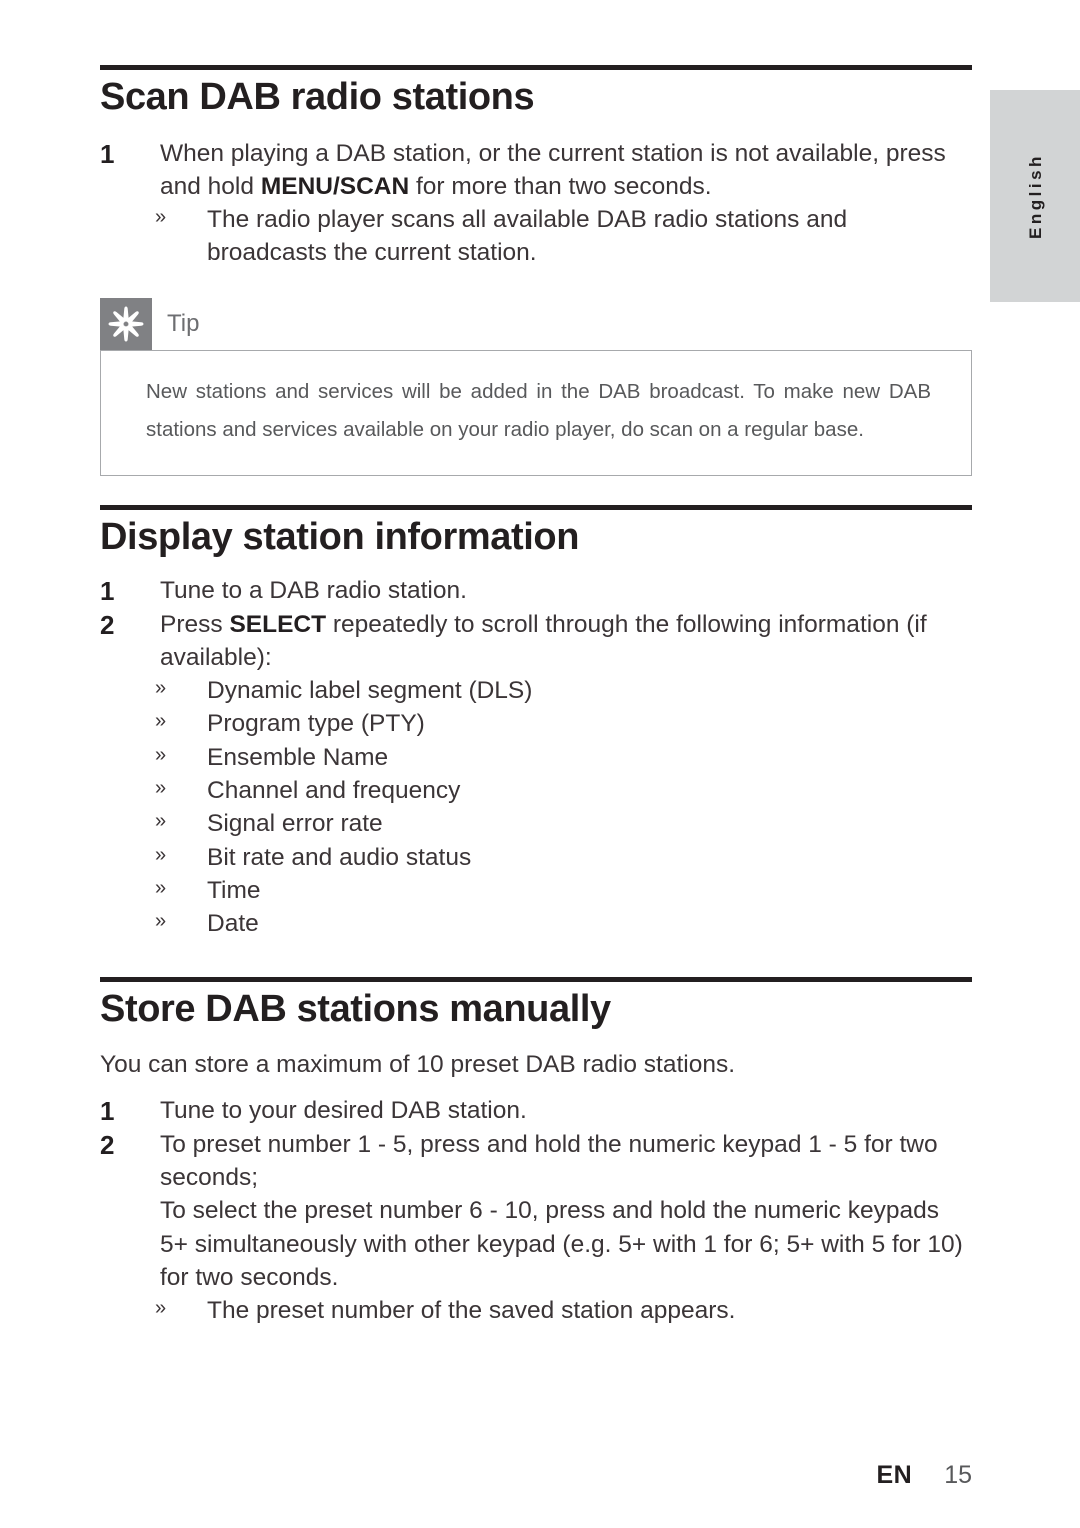  Describe the element at coordinates (536, 323) in the screenshot. I see `tip-header: Tip` at that location.